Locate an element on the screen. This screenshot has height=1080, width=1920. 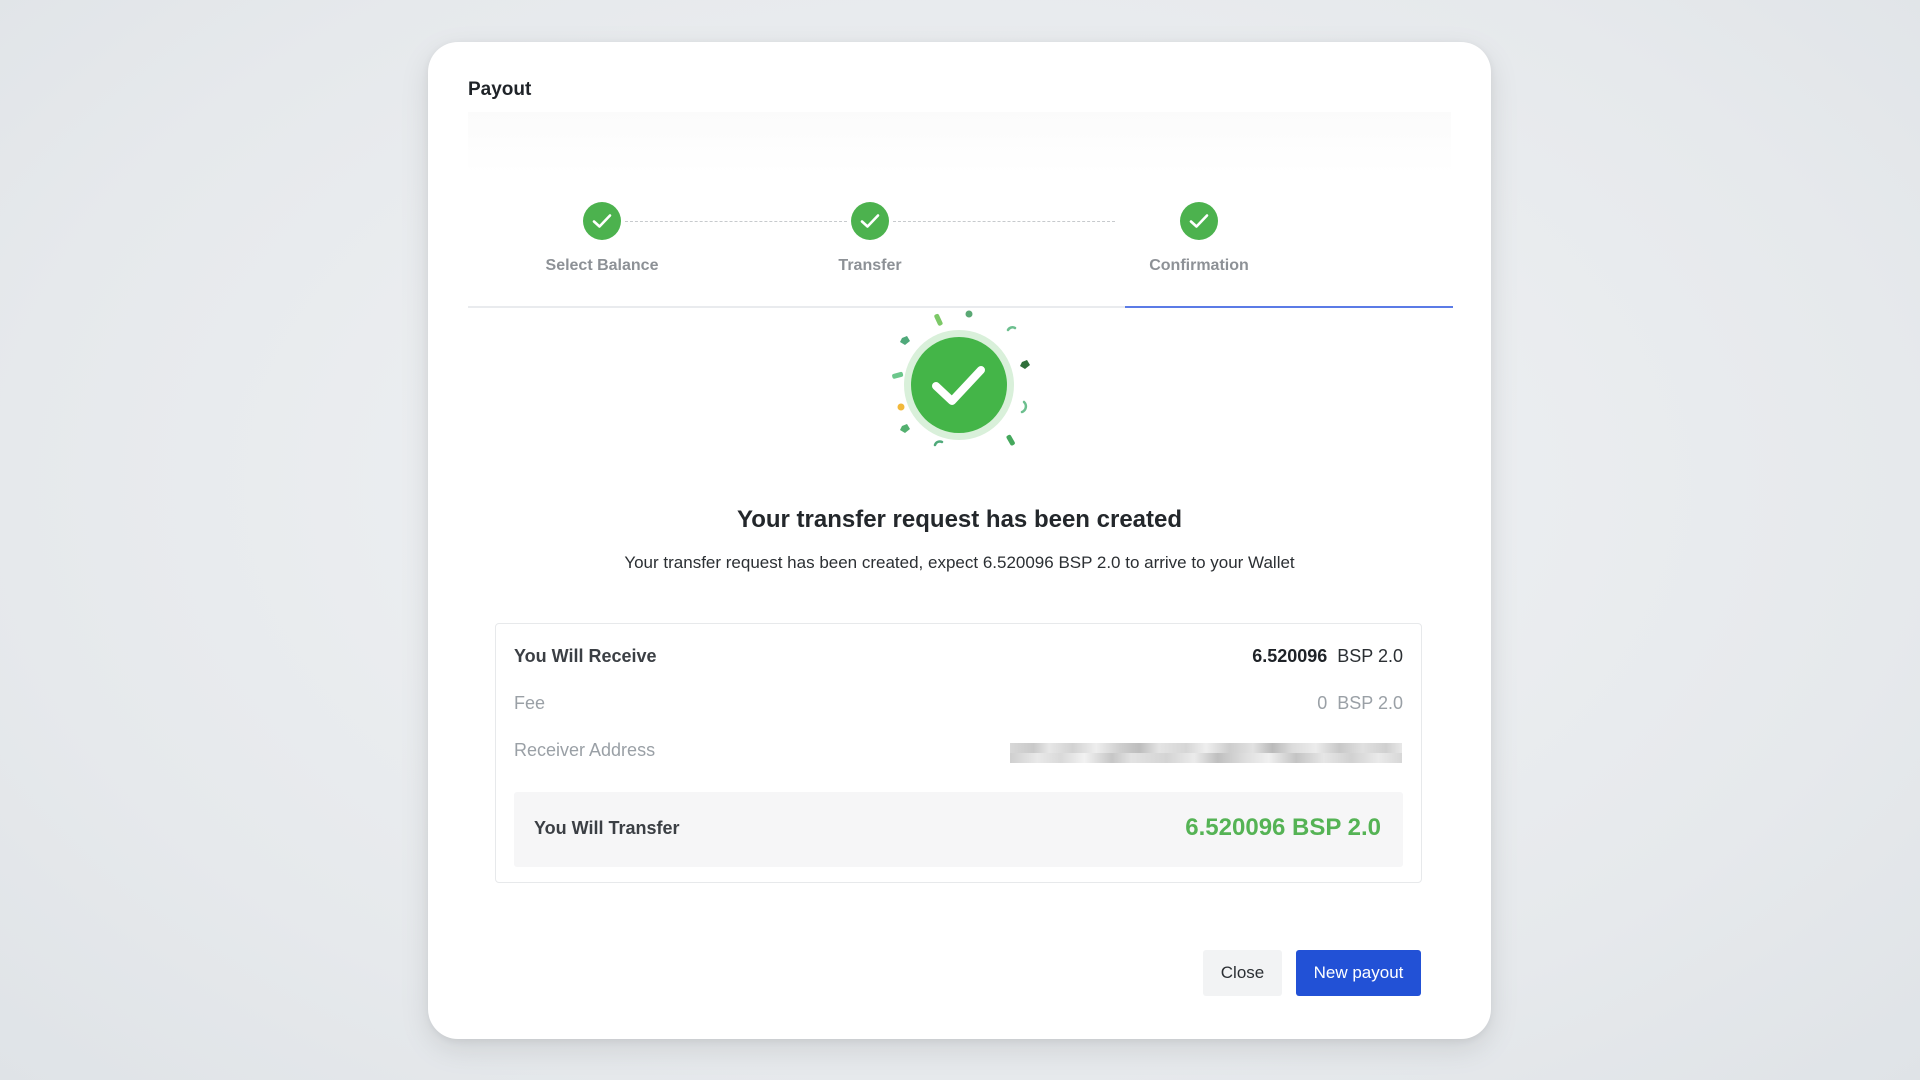
transfer-total-box: You Will Transfer 6.520096 BSP 2.0 is located at coordinates (958, 829).